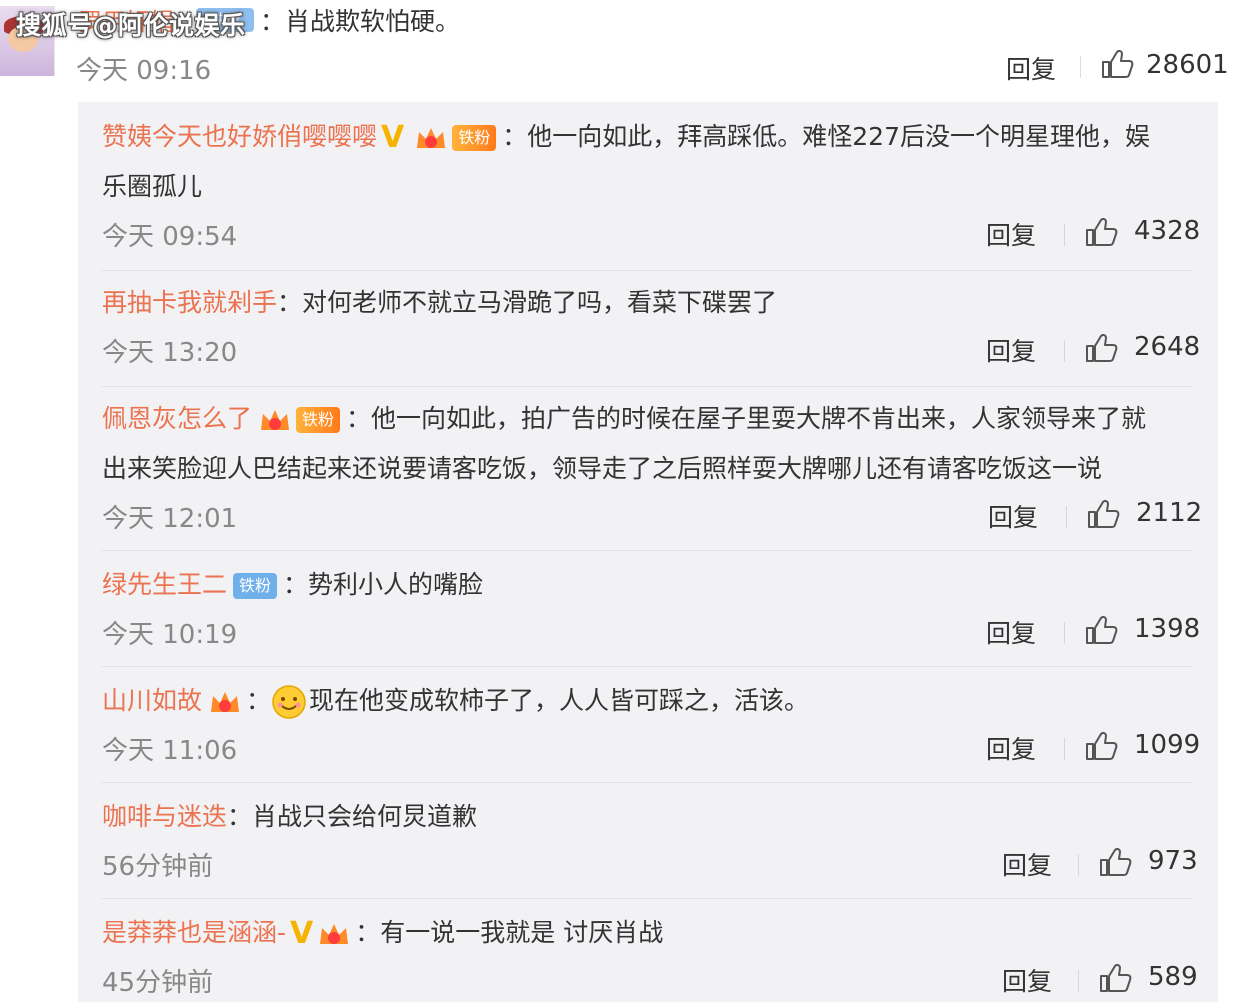  Describe the element at coordinates (509, 932) in the screenshot. I see `comment-text: ：有一说一我就是 讨厌肖战` at that location.